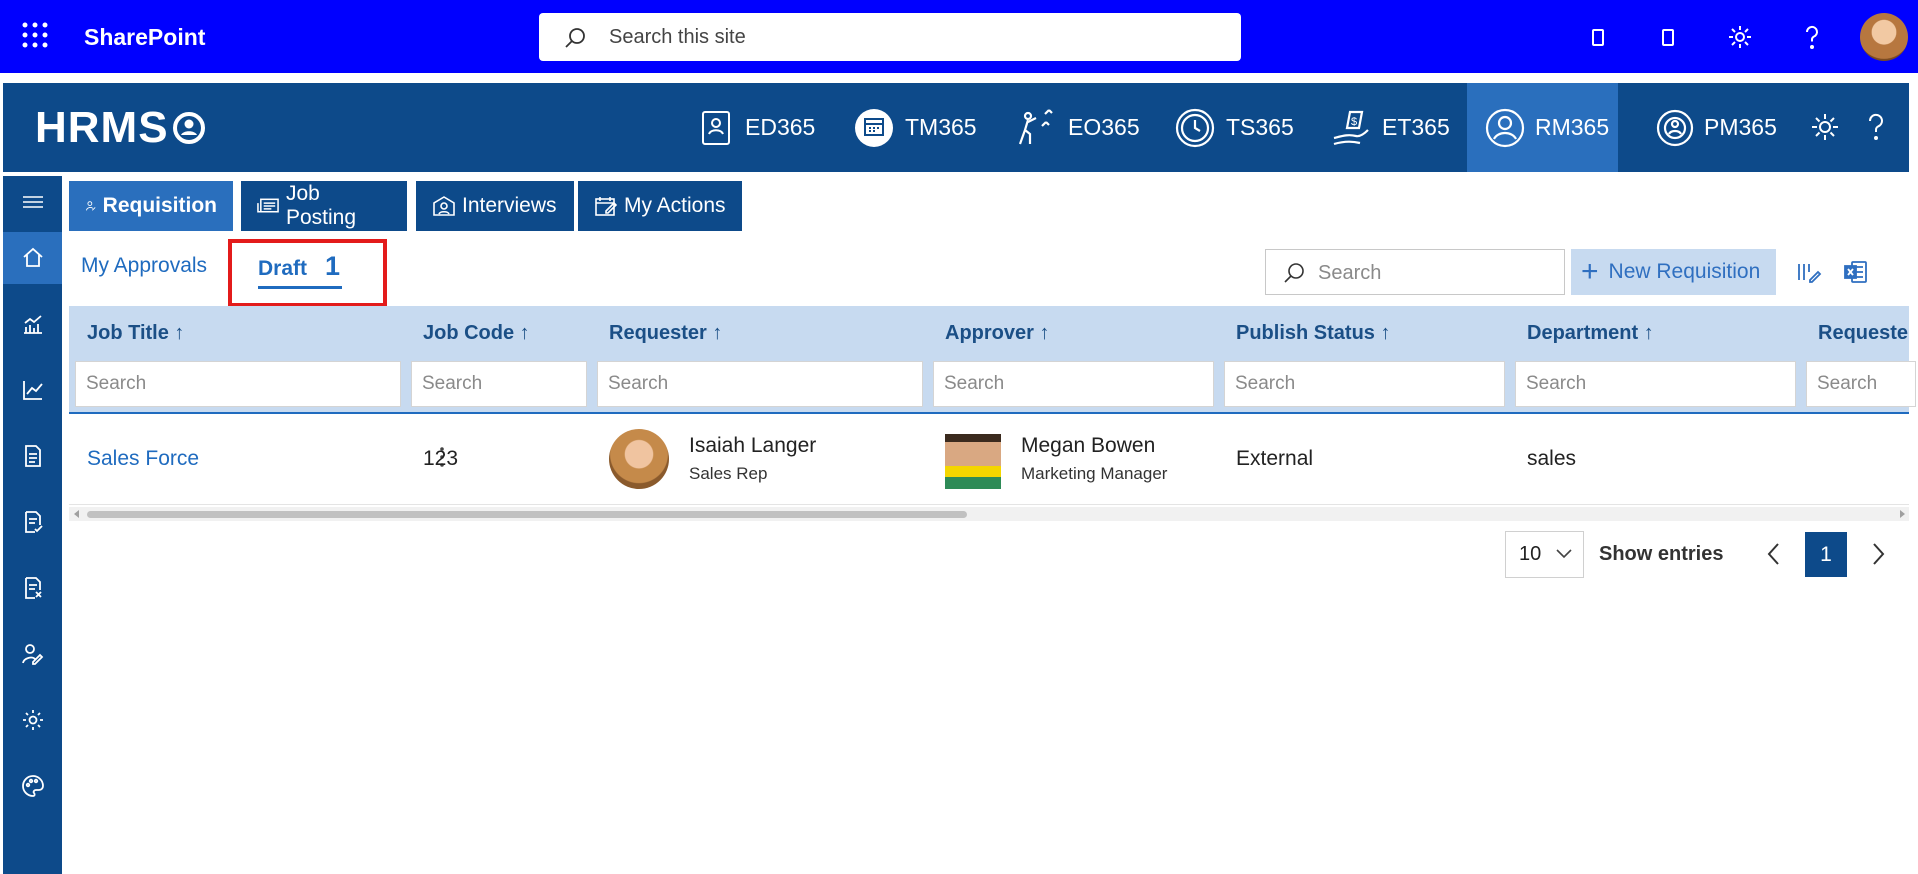 The image size is (1918, 874). Describe the element at coordinates (1740, 37) in the screenshot. I see `settings-gear-icon` at that location.